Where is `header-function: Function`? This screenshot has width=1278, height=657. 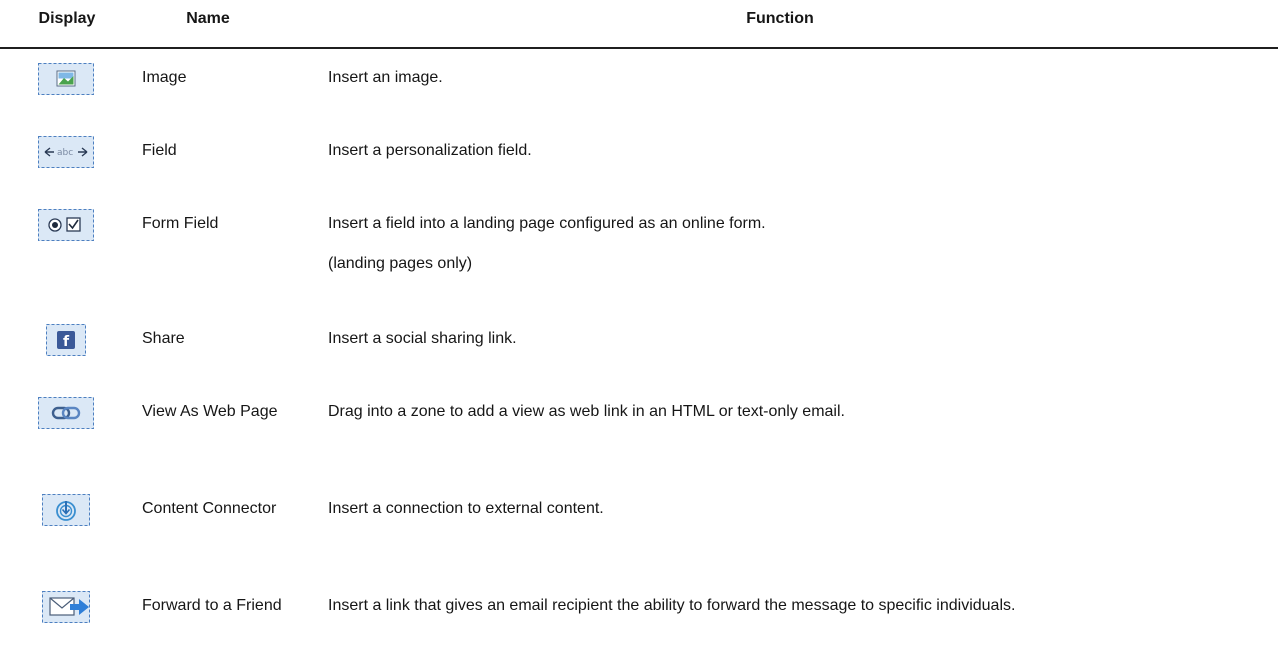
header-function: Function is located at coordinates (780, 18).